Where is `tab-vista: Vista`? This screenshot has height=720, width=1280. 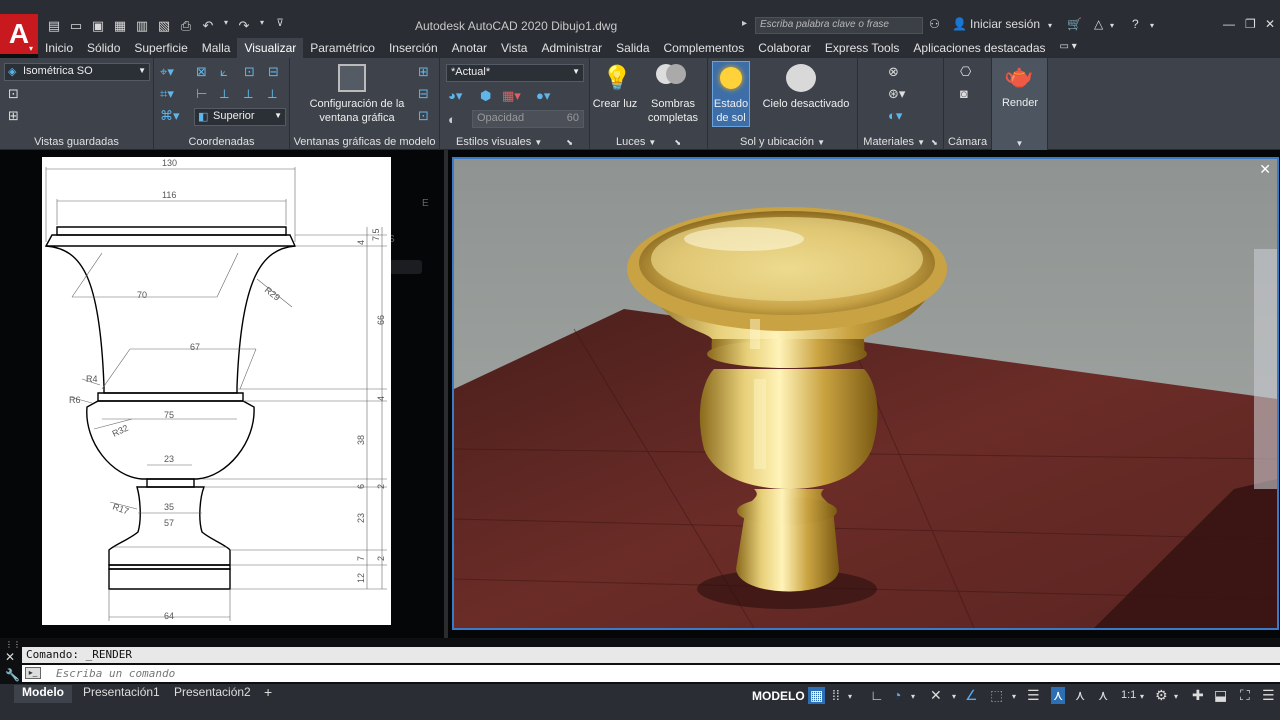
tab-vista: Vista is located at coordinates (514, 48).